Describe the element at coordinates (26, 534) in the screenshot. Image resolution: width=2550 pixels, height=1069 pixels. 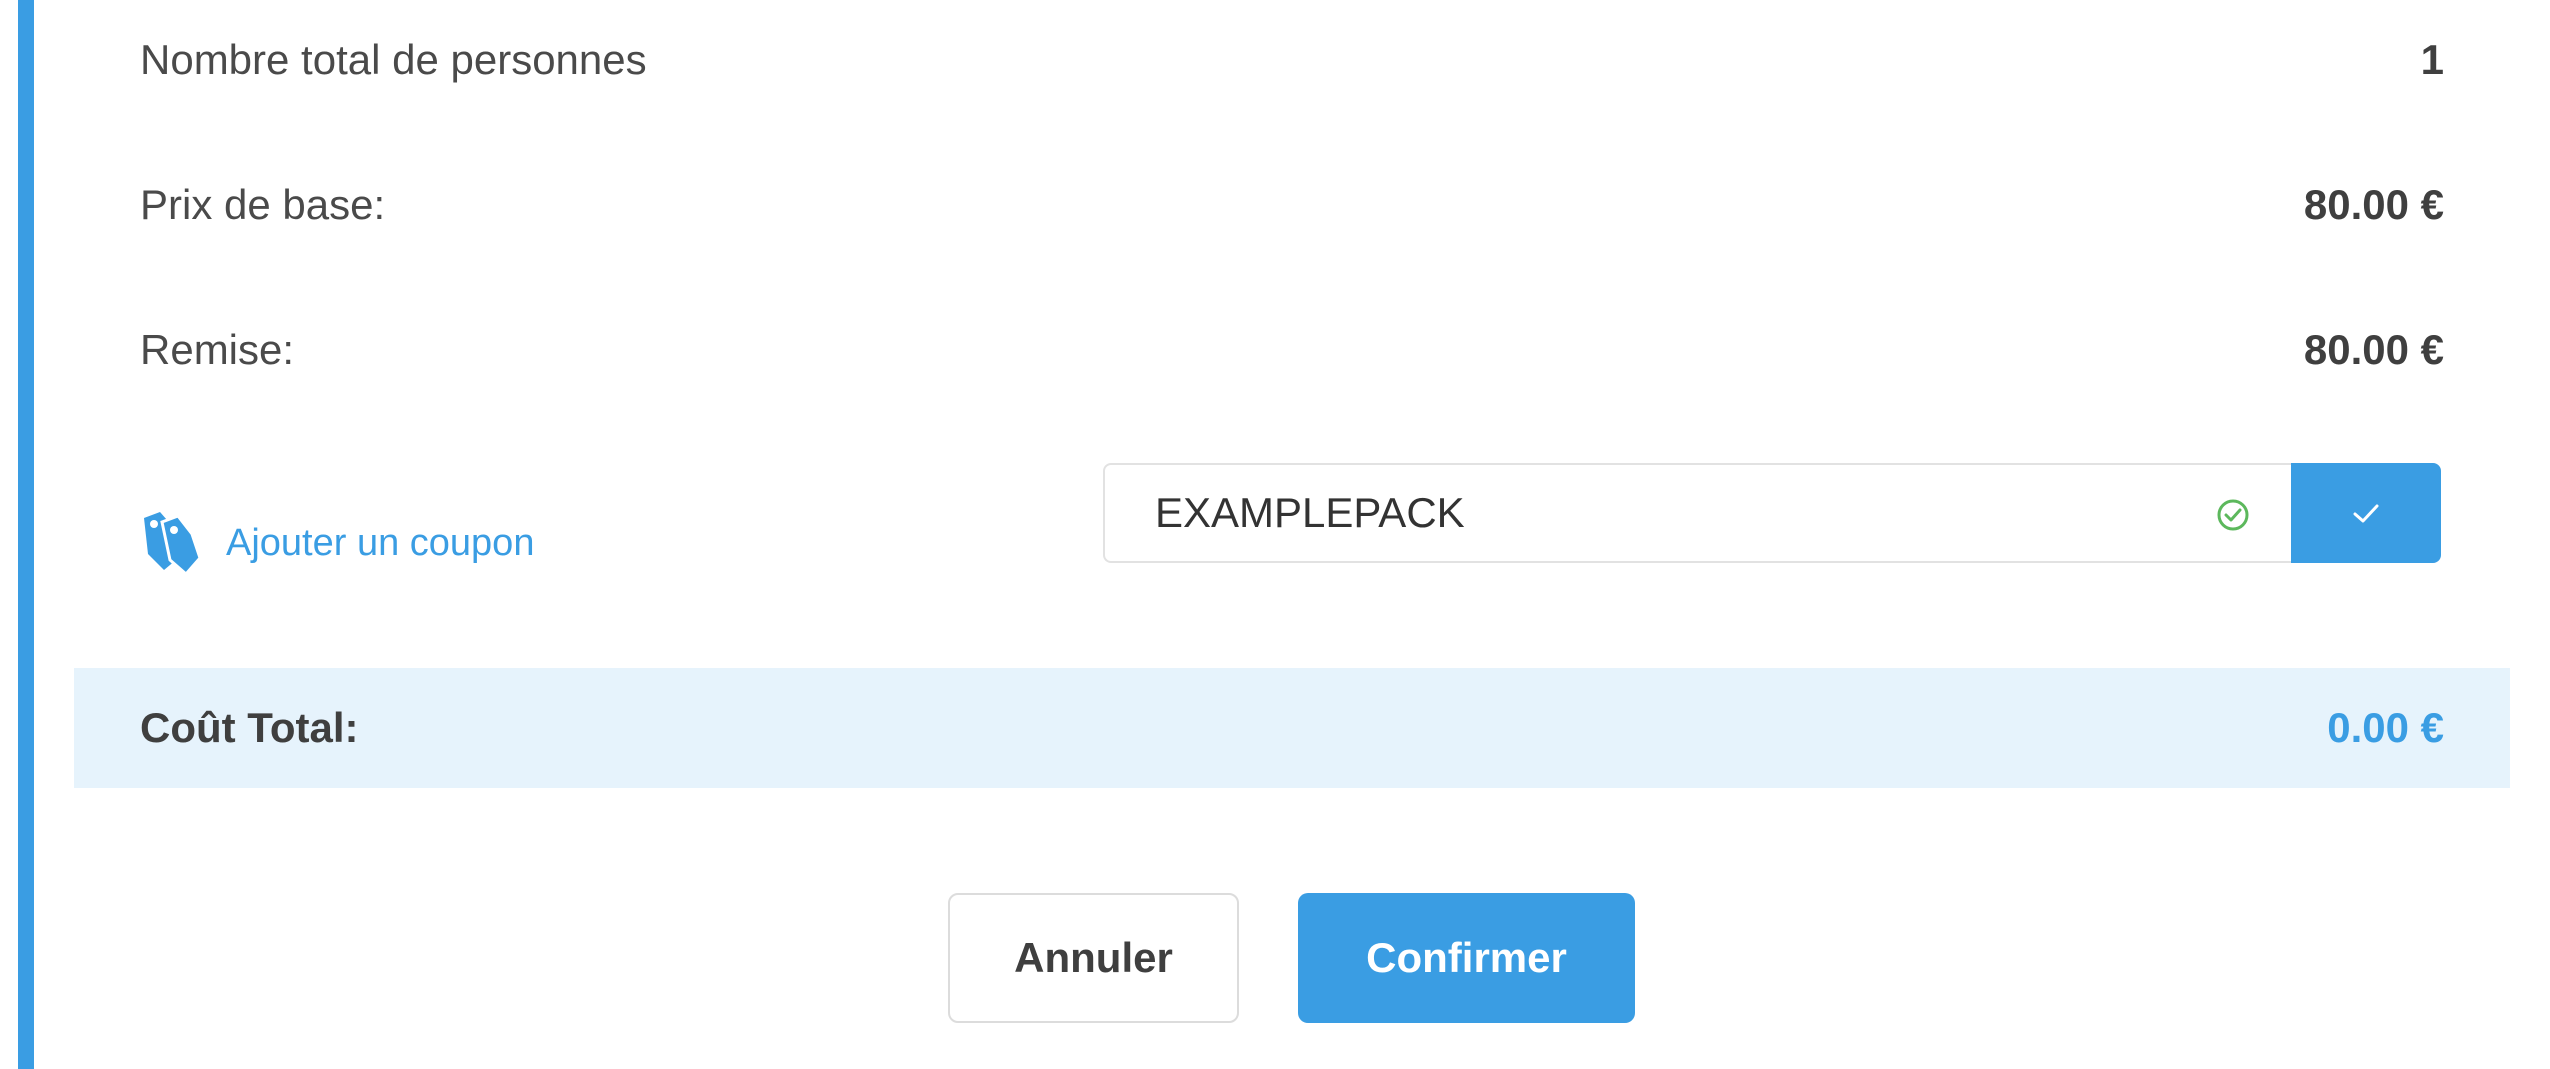
I see `left-accent-bar` at that location.